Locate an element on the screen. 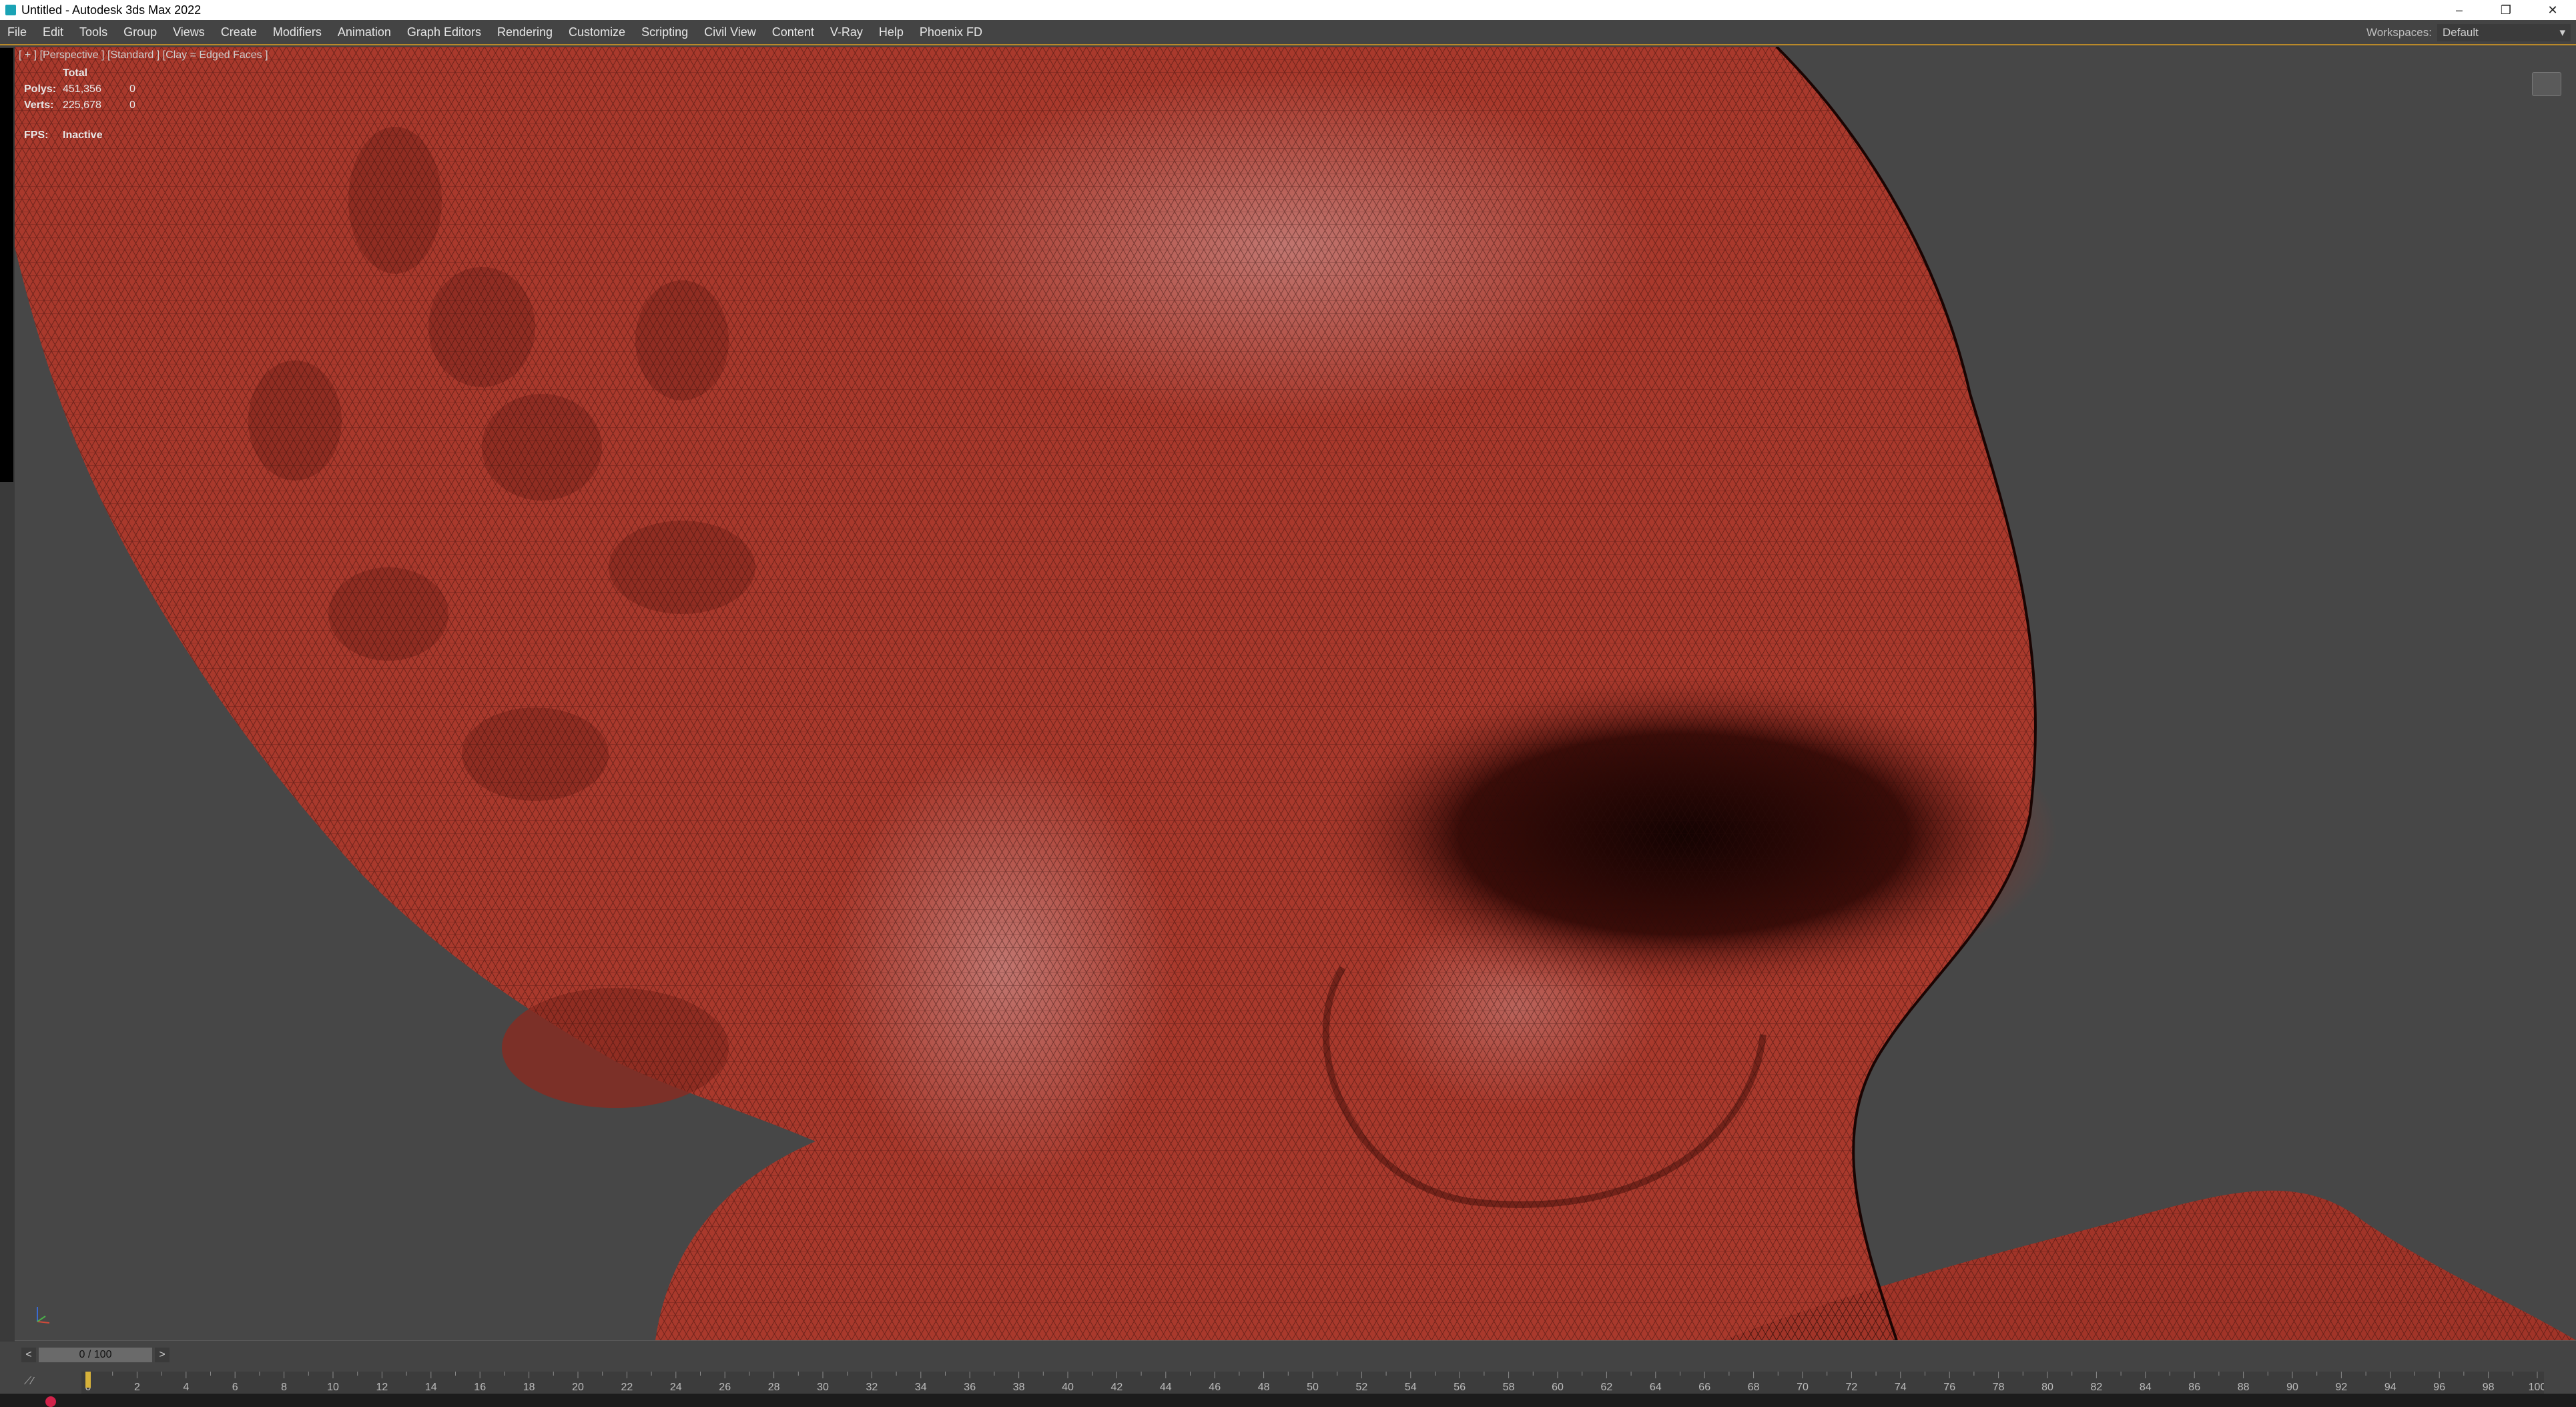 Image resolution: width=2576 pixels, height=1407 pixels. window-title: Untitled - Autodesk 3ds Max 2022 is located at coordinates (111, 10).